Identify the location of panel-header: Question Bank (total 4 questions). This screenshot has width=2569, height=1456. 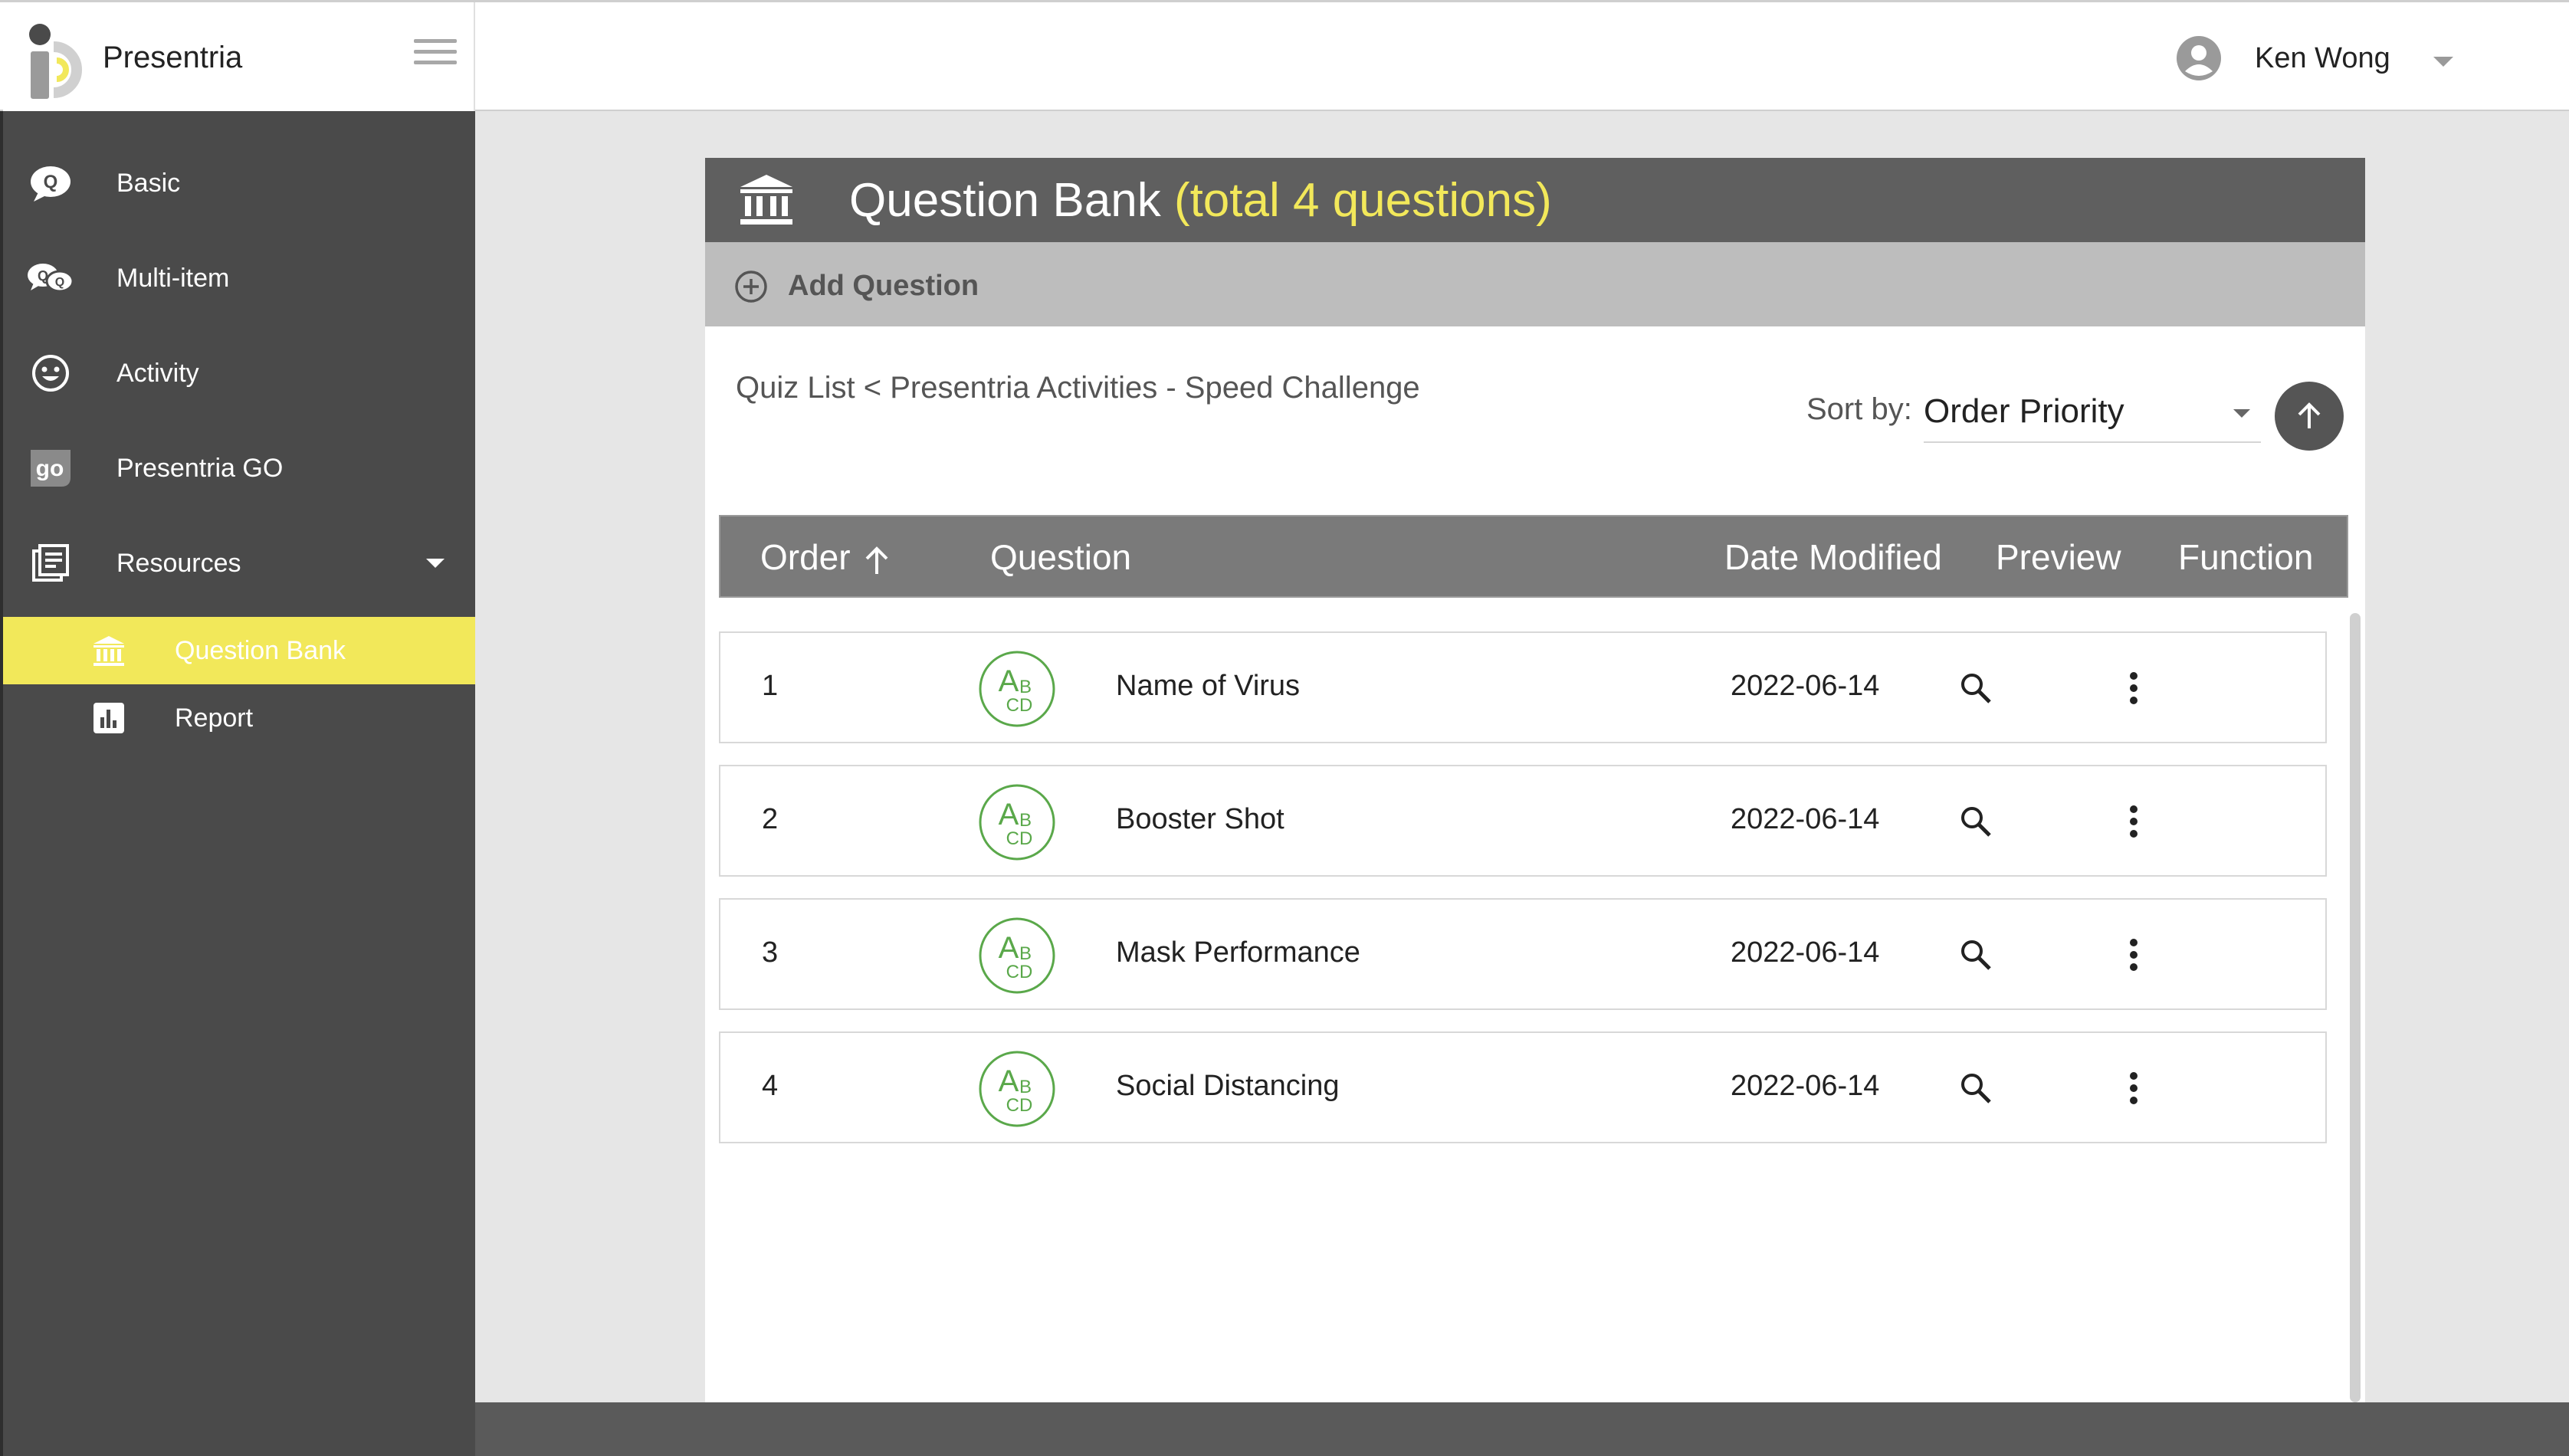
(1535, 200).